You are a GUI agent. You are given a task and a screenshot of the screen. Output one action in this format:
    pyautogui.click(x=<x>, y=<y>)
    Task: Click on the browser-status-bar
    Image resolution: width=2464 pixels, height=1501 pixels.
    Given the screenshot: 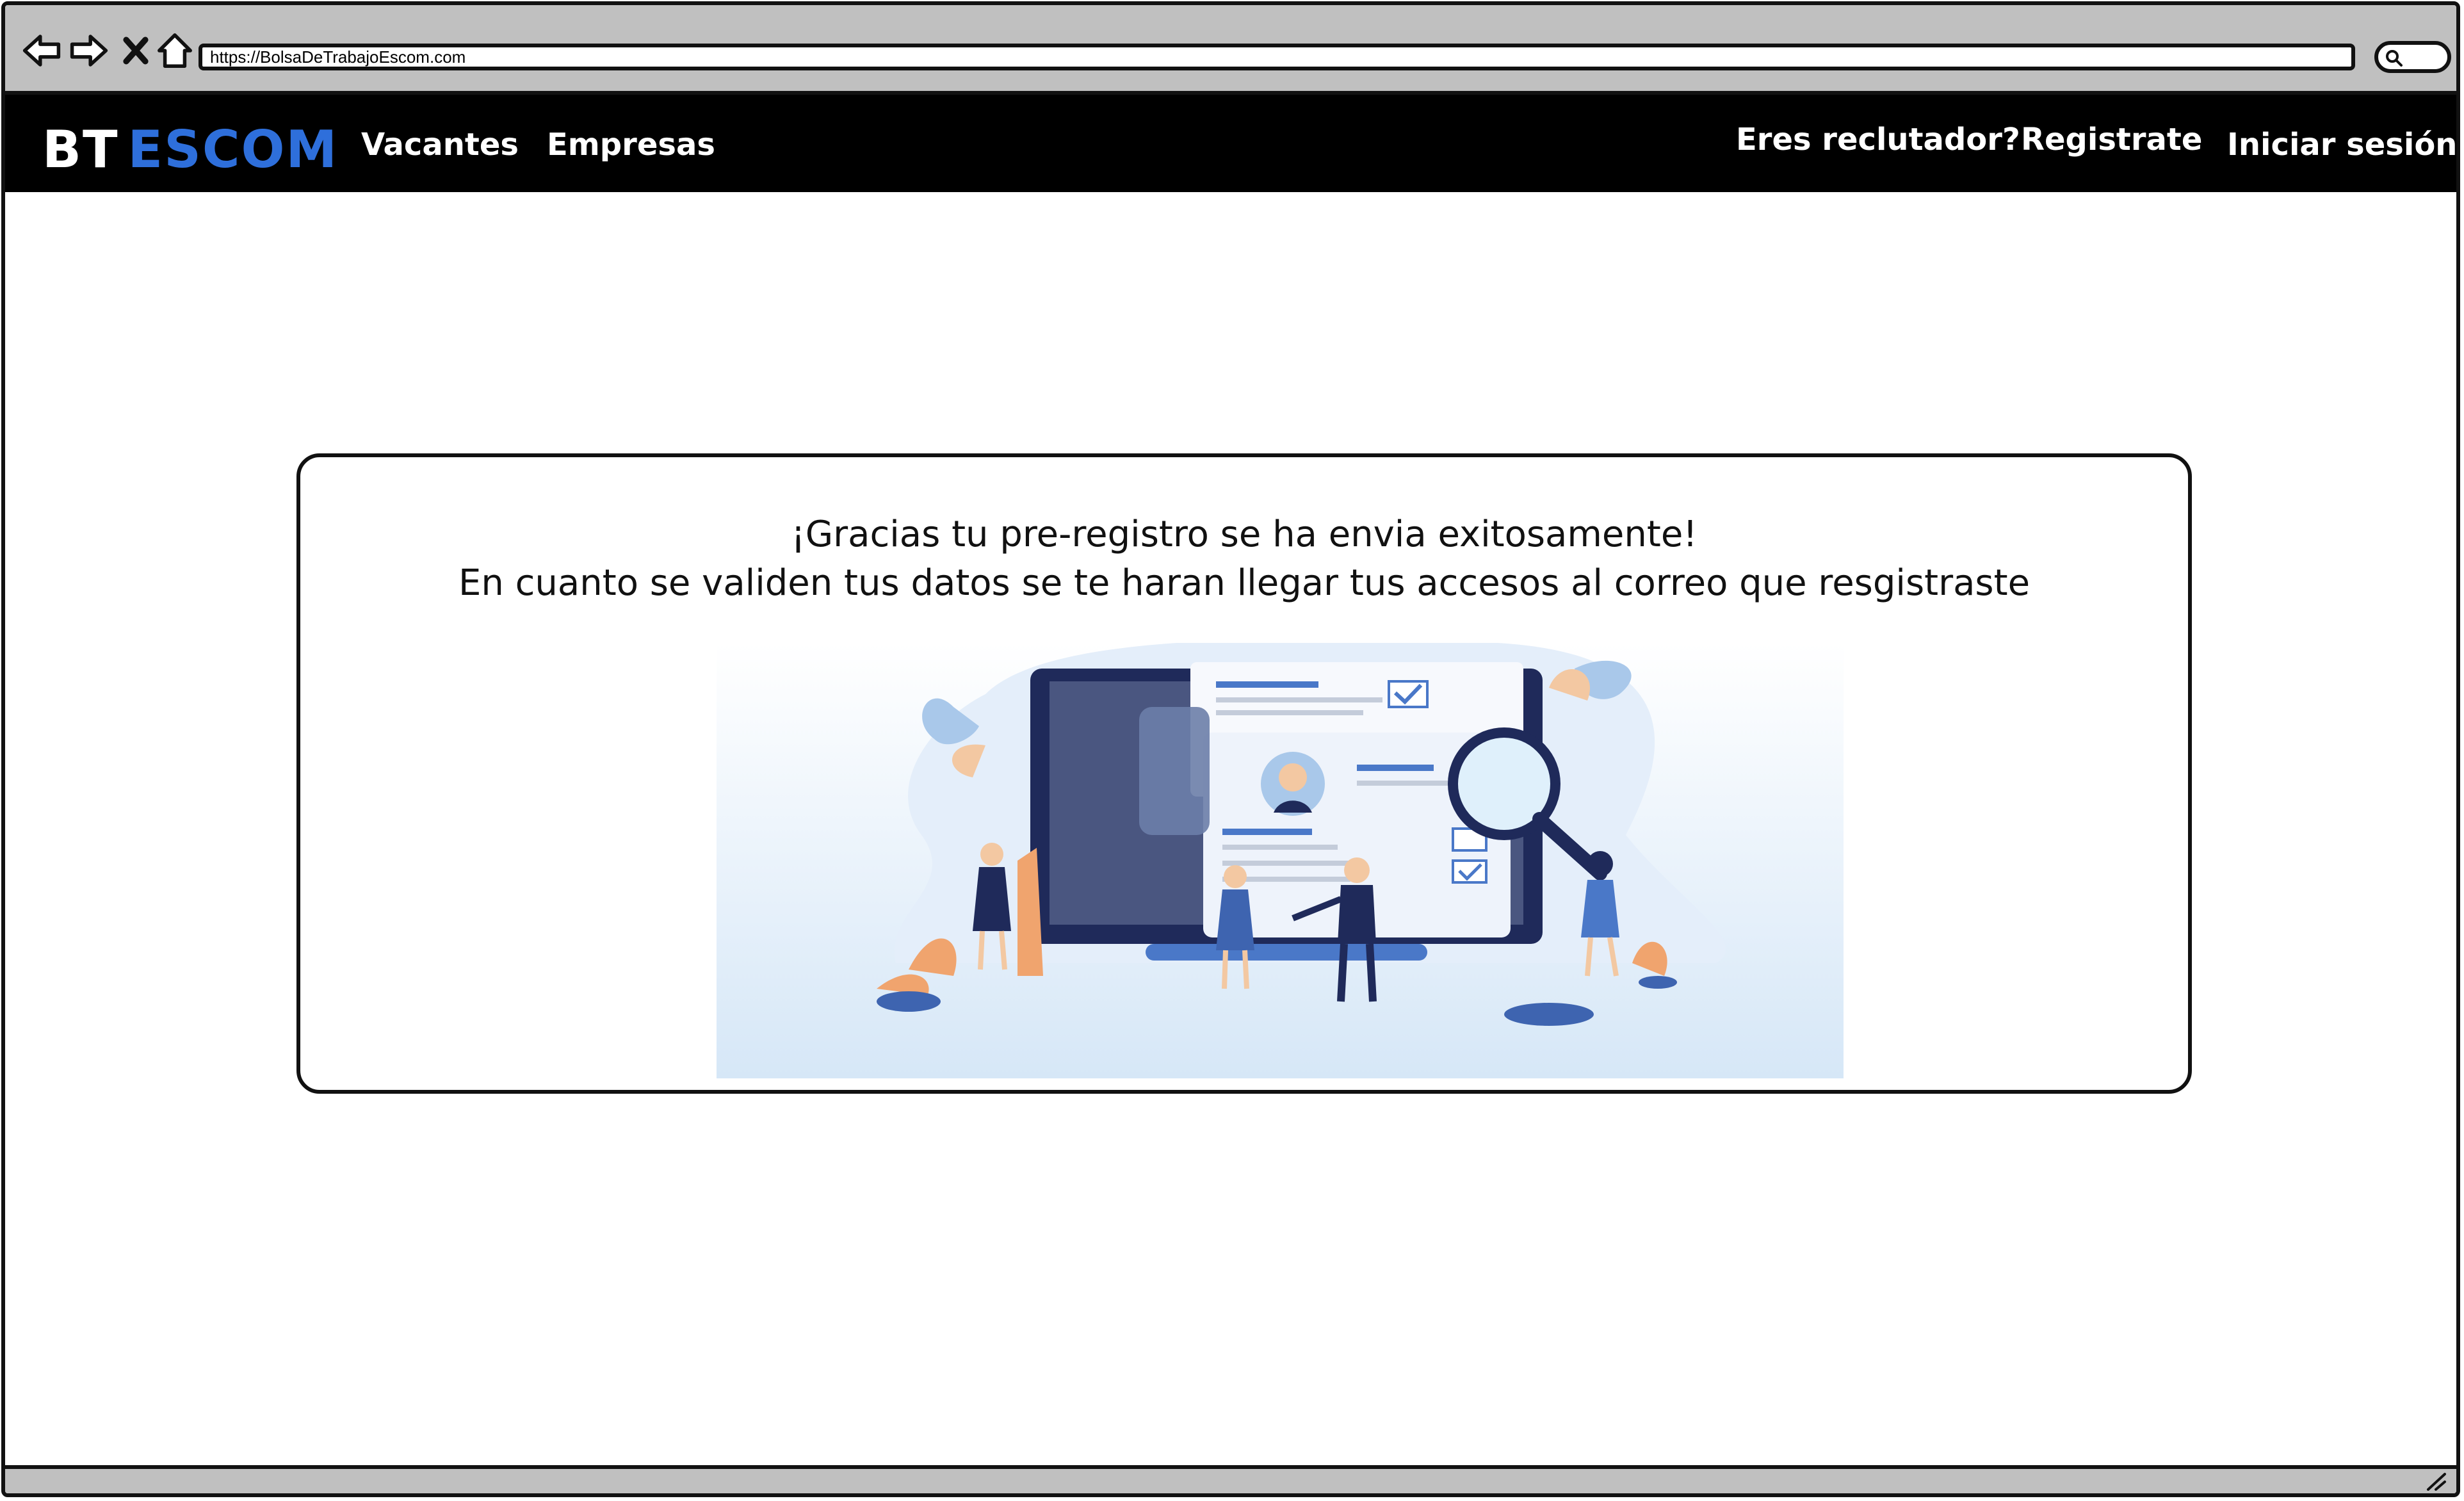 What is the action you would take?
    pyautogui.click(x=1231, y=1479)
    